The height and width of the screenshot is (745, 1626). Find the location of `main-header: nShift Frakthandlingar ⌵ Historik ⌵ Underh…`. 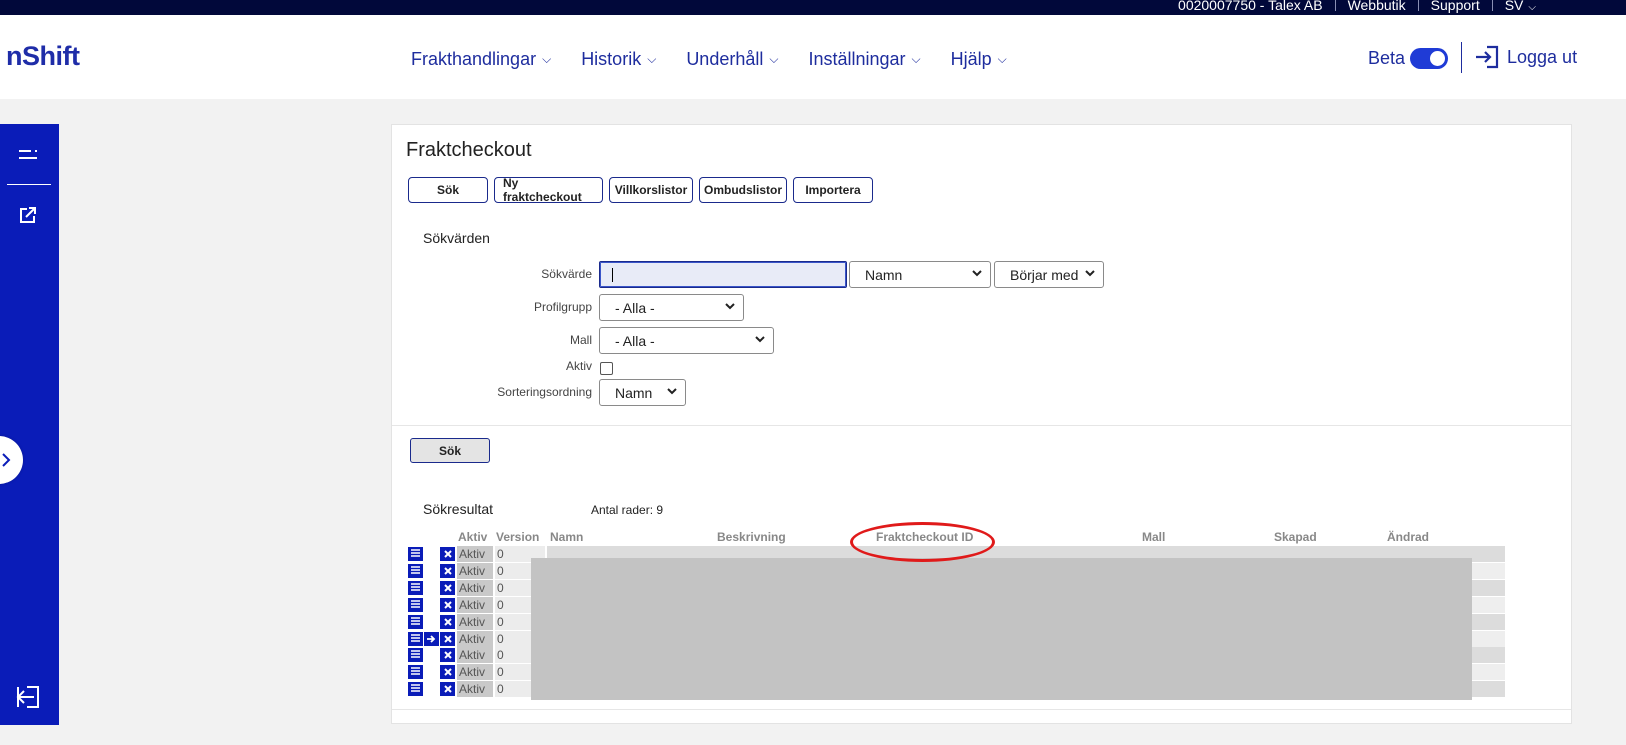

main-header: nShift Frakthandlingar ⌵ Historik ⌵ Underh… is located at coordinates (813, 57).